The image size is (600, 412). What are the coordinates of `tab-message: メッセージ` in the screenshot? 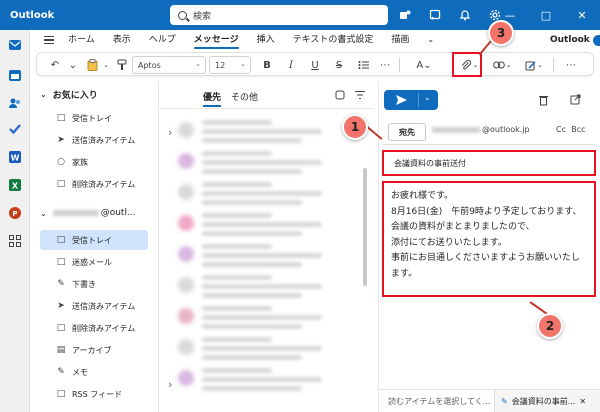 It's located at (216, 40).